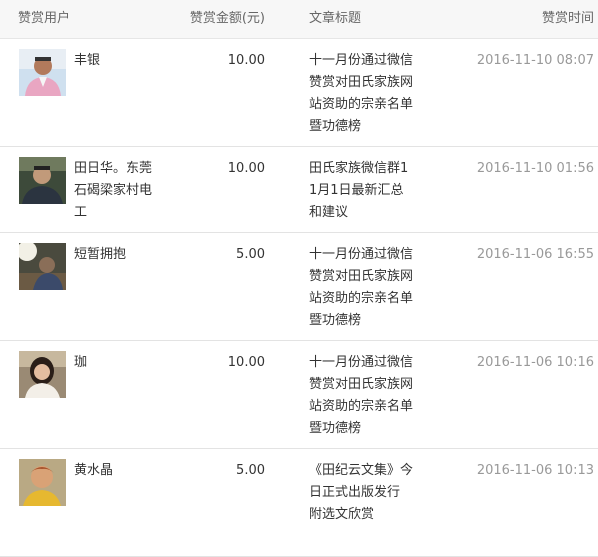 This screenshot has width=598, height=557. I want to click on user-name: 短暂拥抱, so click(115, 255).